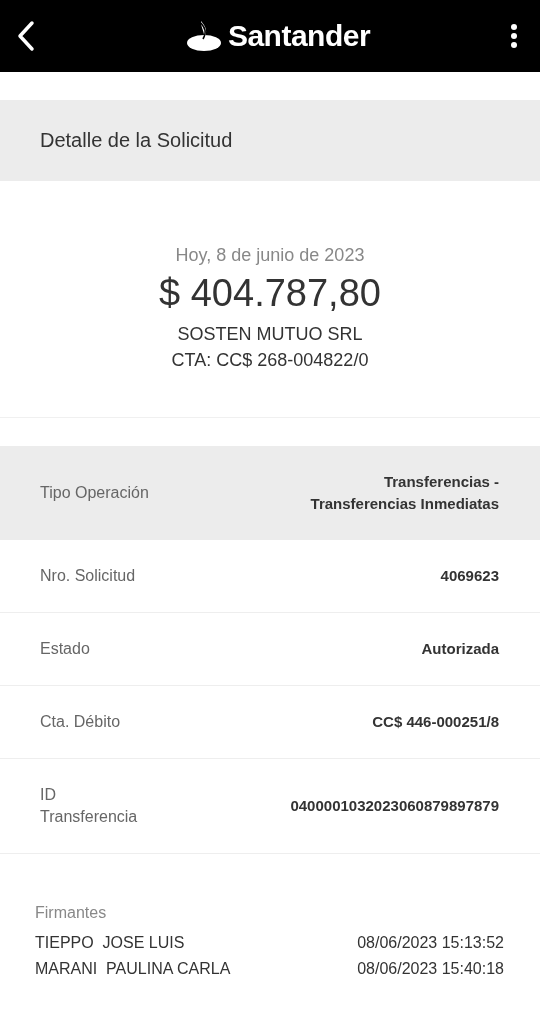 The image size is (540, 1024). I want to click on detail-label: Estado, so click(65, 649).